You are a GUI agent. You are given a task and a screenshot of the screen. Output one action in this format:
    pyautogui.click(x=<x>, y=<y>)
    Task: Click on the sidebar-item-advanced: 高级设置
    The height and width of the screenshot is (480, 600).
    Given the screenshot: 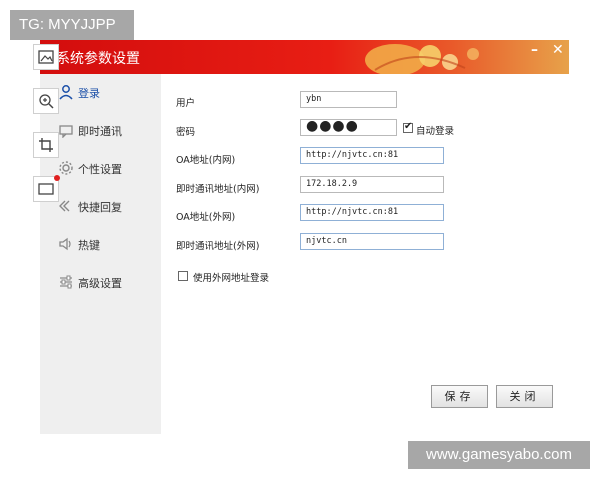 What is the action you would take?
    pyautogui.click(x=100, y=282)
    